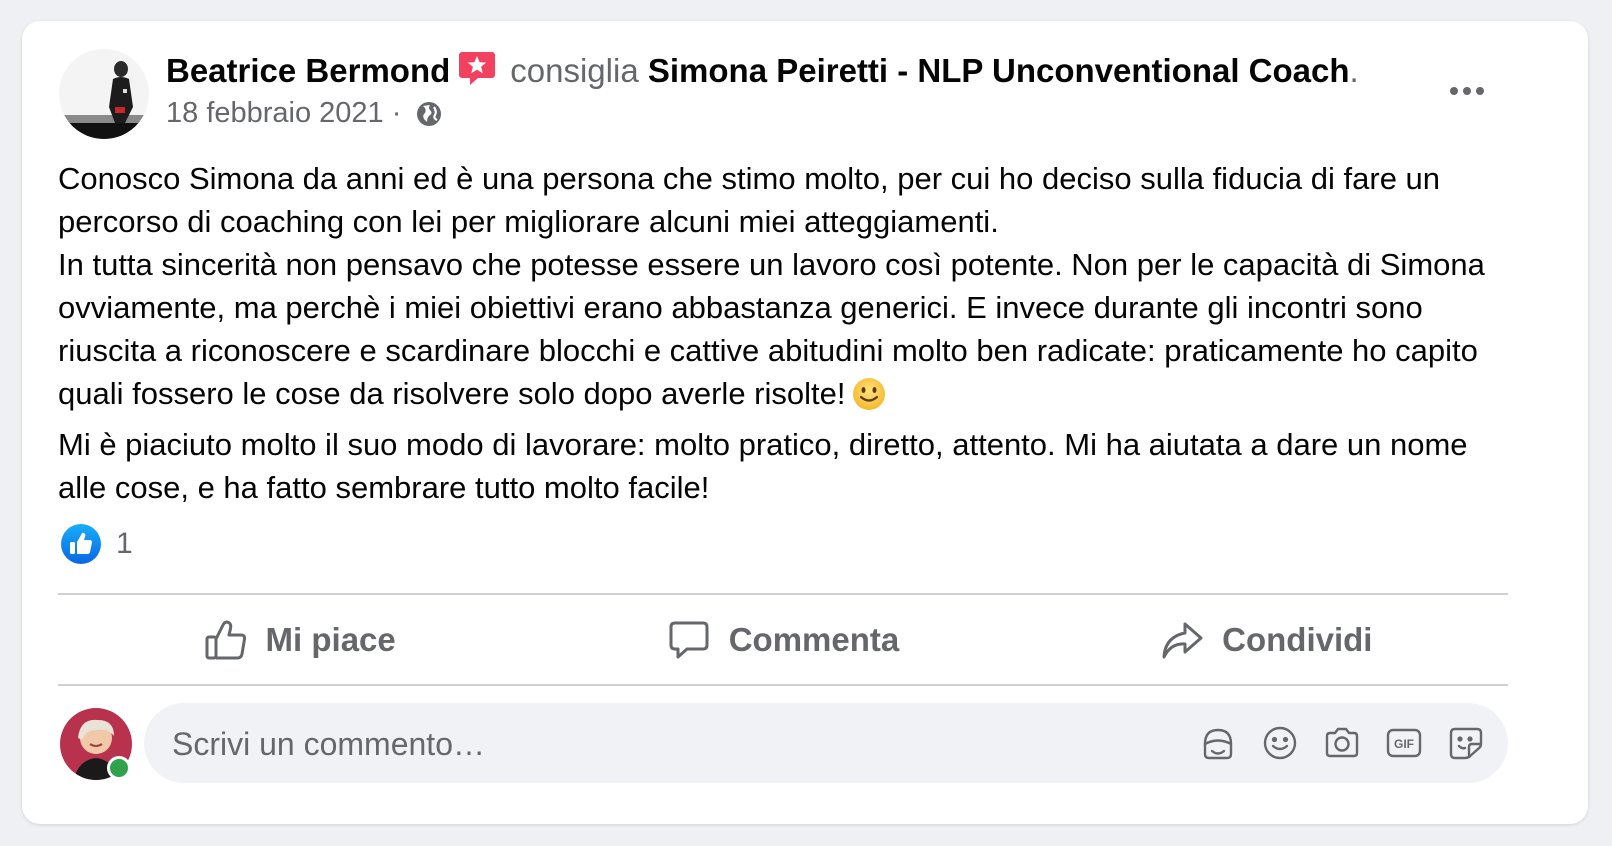 The width and height of the screenshot is (1612, 846). What do you see at coordinates (275, 113) in the screenshot?
I see `post-date: 18 febbraio 2021` at bounding box center [275, 113].